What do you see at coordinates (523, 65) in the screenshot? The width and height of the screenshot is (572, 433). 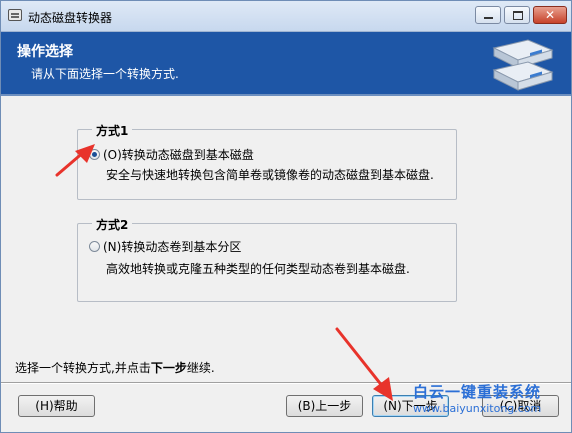 I see `disk-drives-icon` at bounding box center [523, 65].